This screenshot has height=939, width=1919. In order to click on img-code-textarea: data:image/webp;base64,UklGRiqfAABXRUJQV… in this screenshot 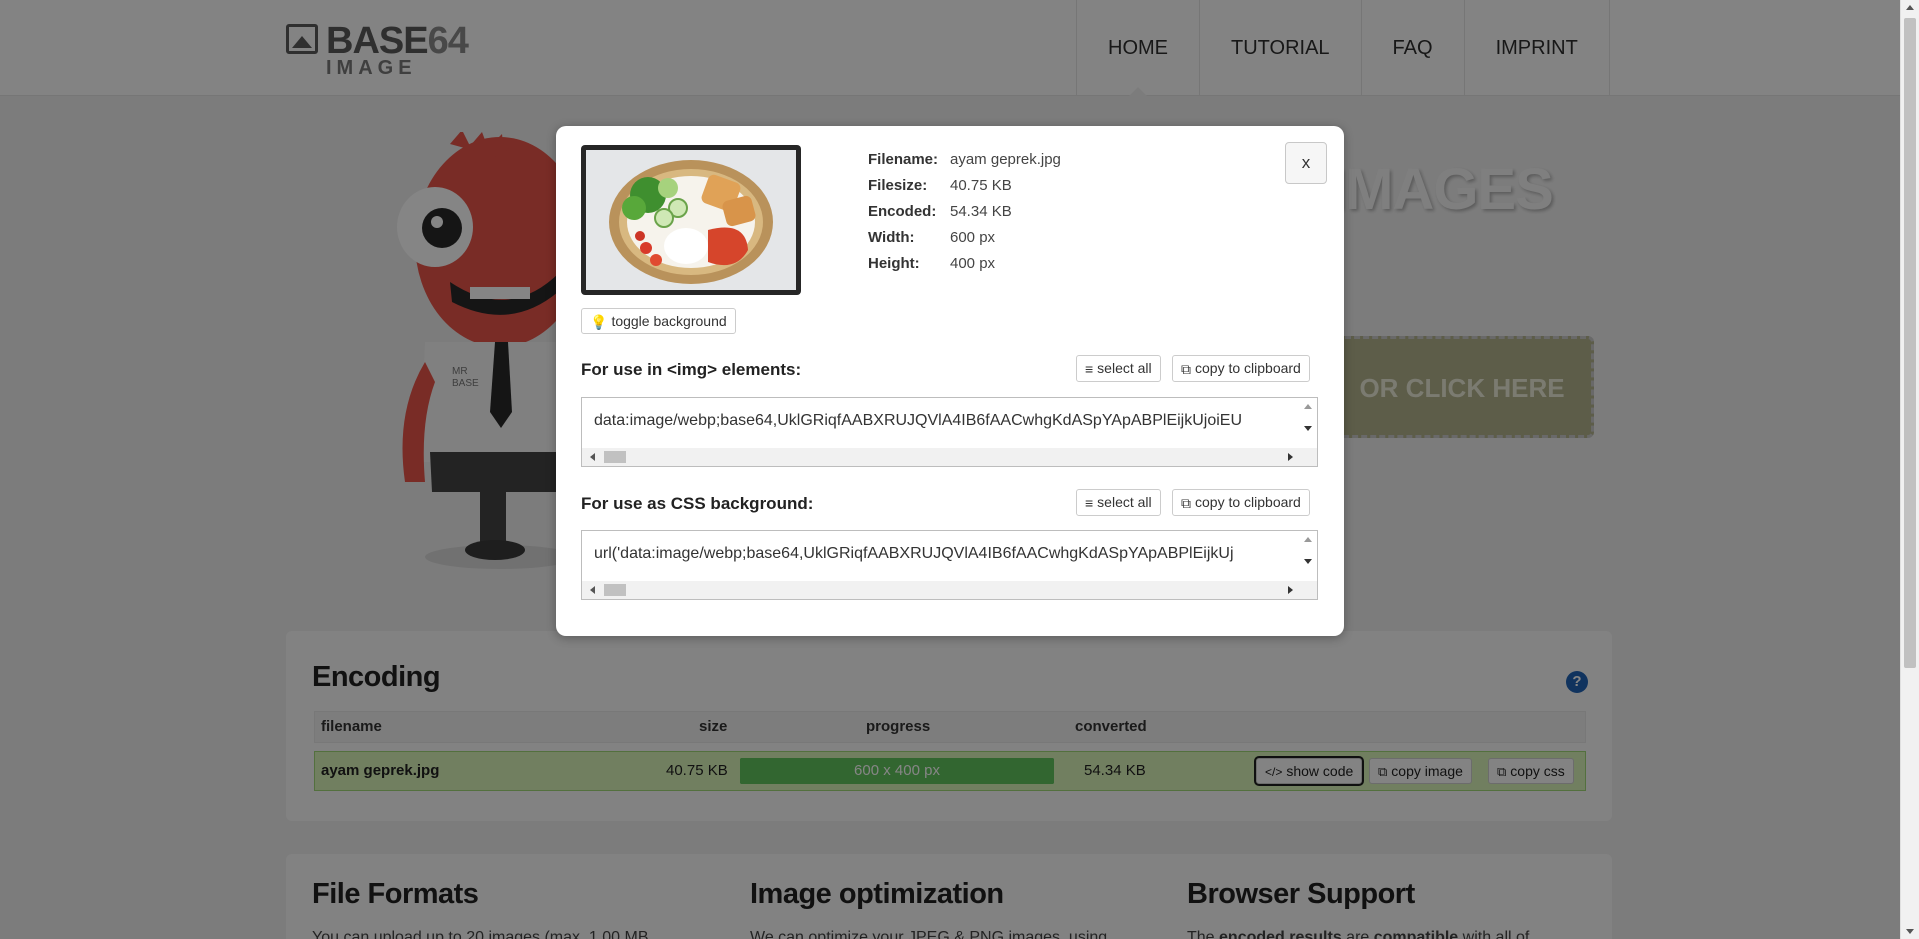, I will do `click(949, 432)`.